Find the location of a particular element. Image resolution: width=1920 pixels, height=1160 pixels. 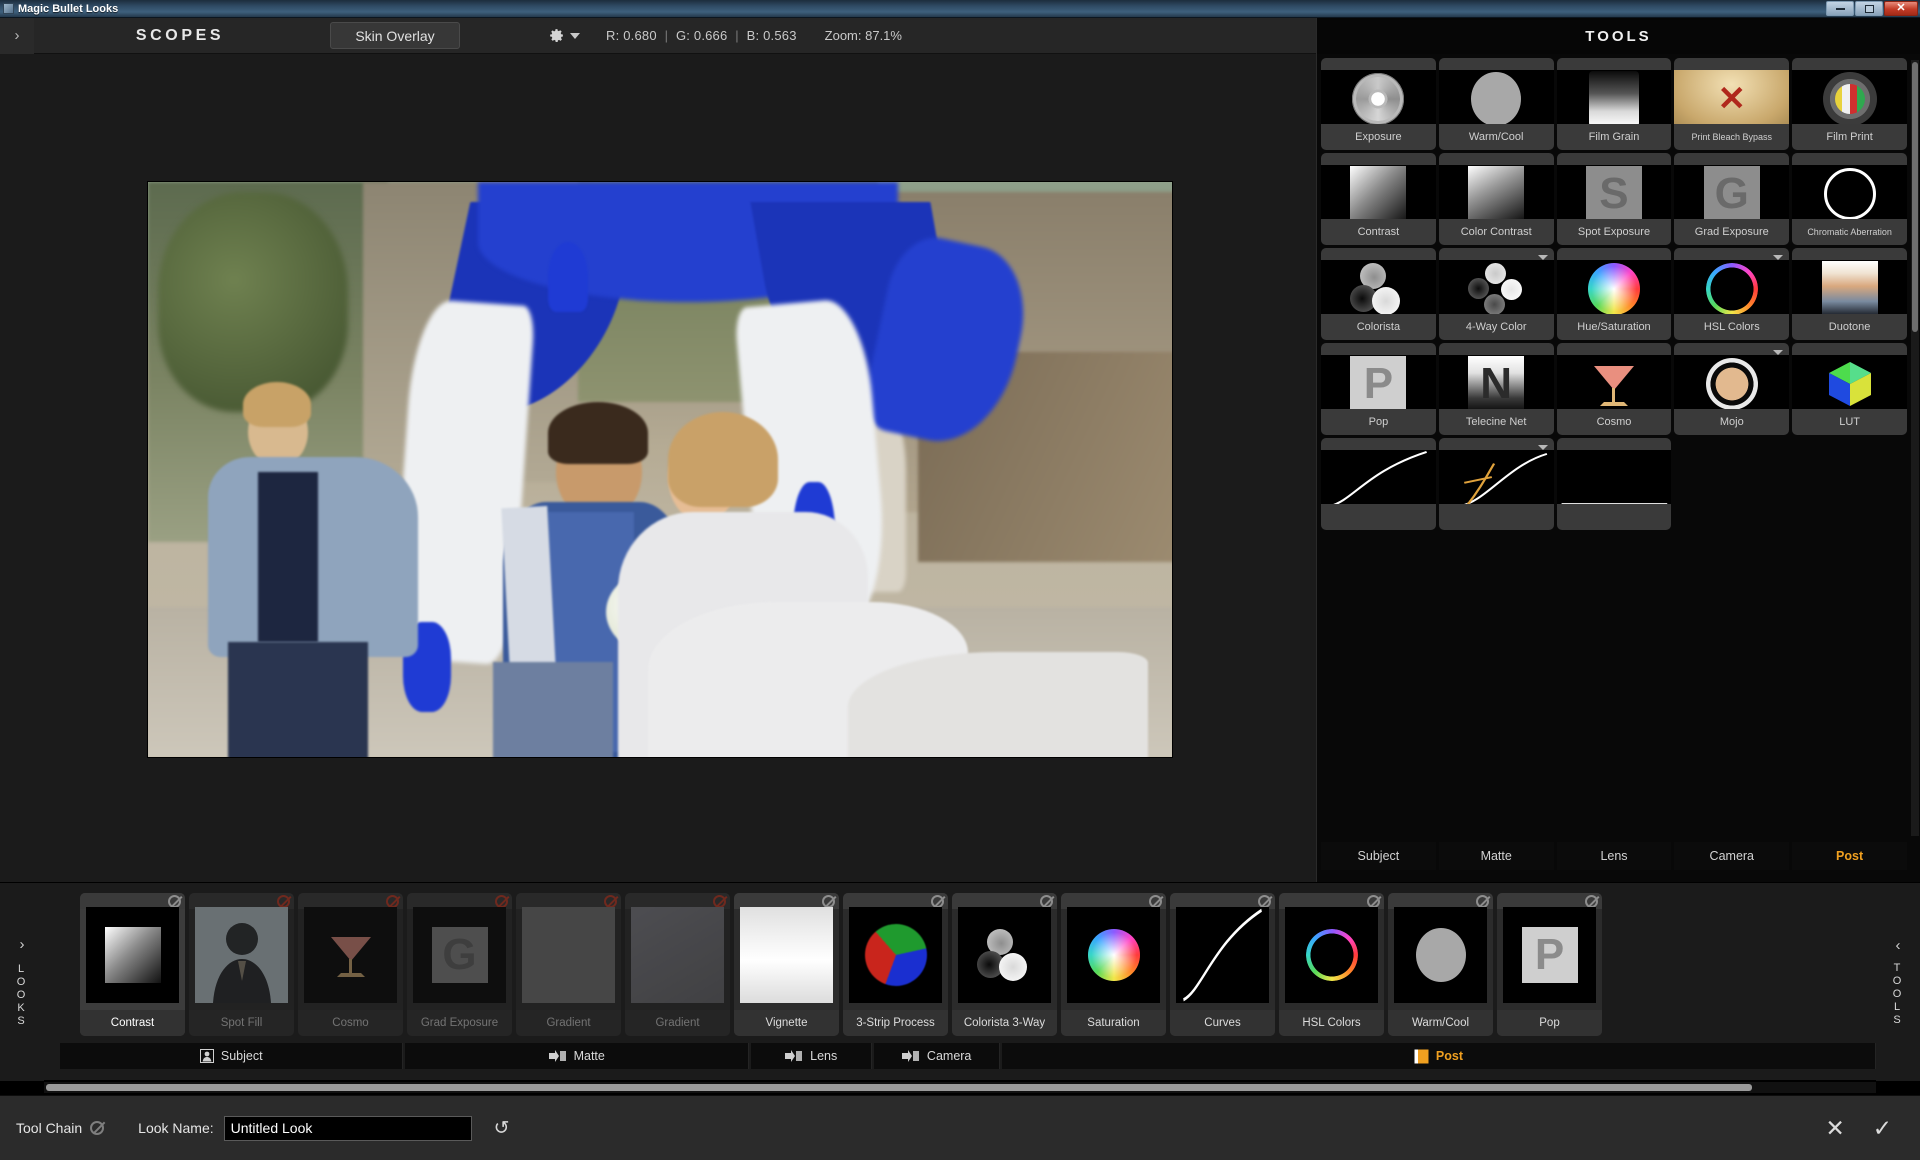

tool-item: G Grad Exposure is located at coordinates (1732, 199).